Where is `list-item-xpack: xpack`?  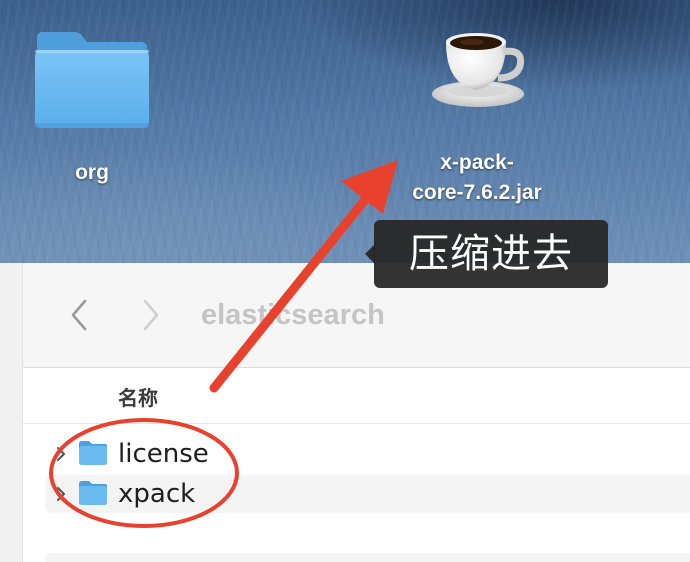 list-item-xpack: xpack is located at coordinates (367, 494).